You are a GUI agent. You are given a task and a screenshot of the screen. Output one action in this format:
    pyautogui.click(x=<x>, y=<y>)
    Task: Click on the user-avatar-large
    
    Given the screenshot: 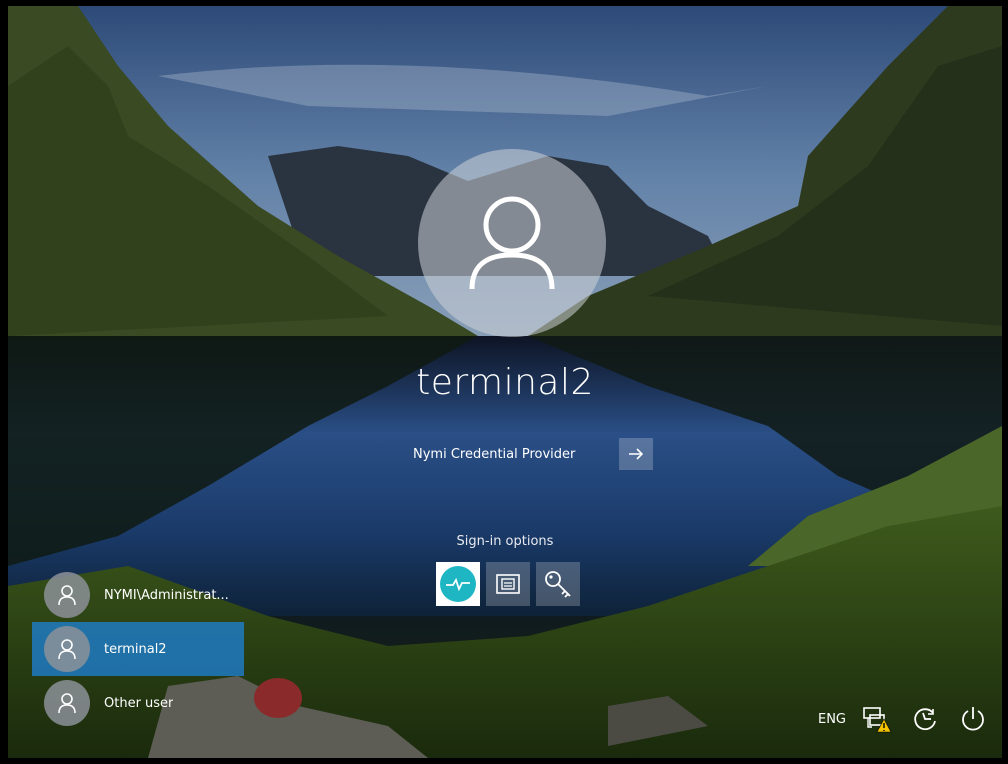 What is the action you would take?
    pyautogui.click(x=512, y=243)
    